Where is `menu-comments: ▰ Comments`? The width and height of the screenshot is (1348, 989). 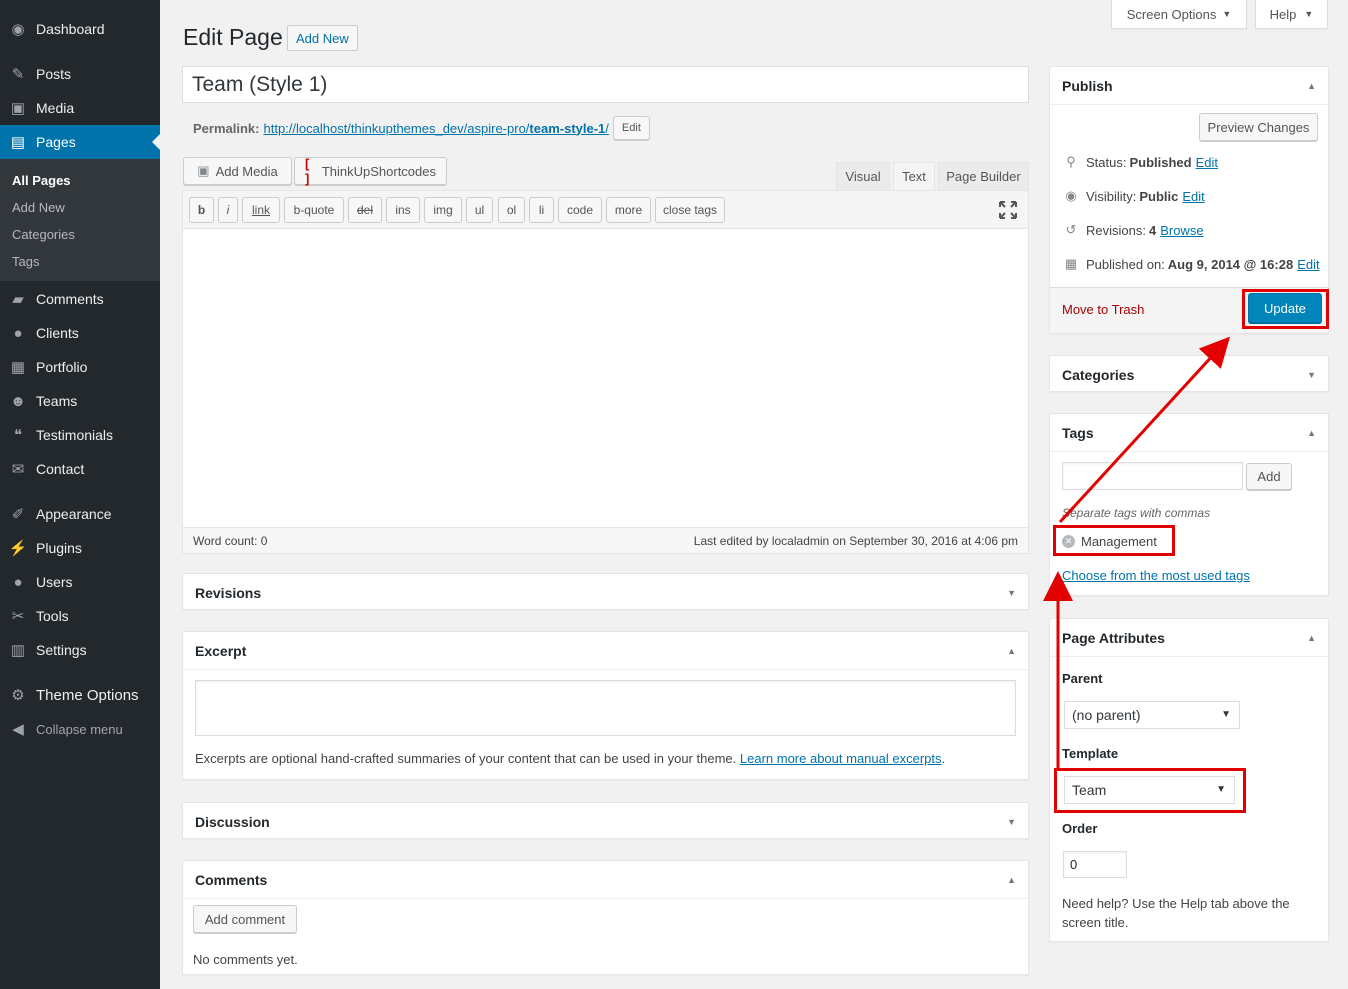 menu-comments: ▰ Comments is located at coordinates (80, 299).